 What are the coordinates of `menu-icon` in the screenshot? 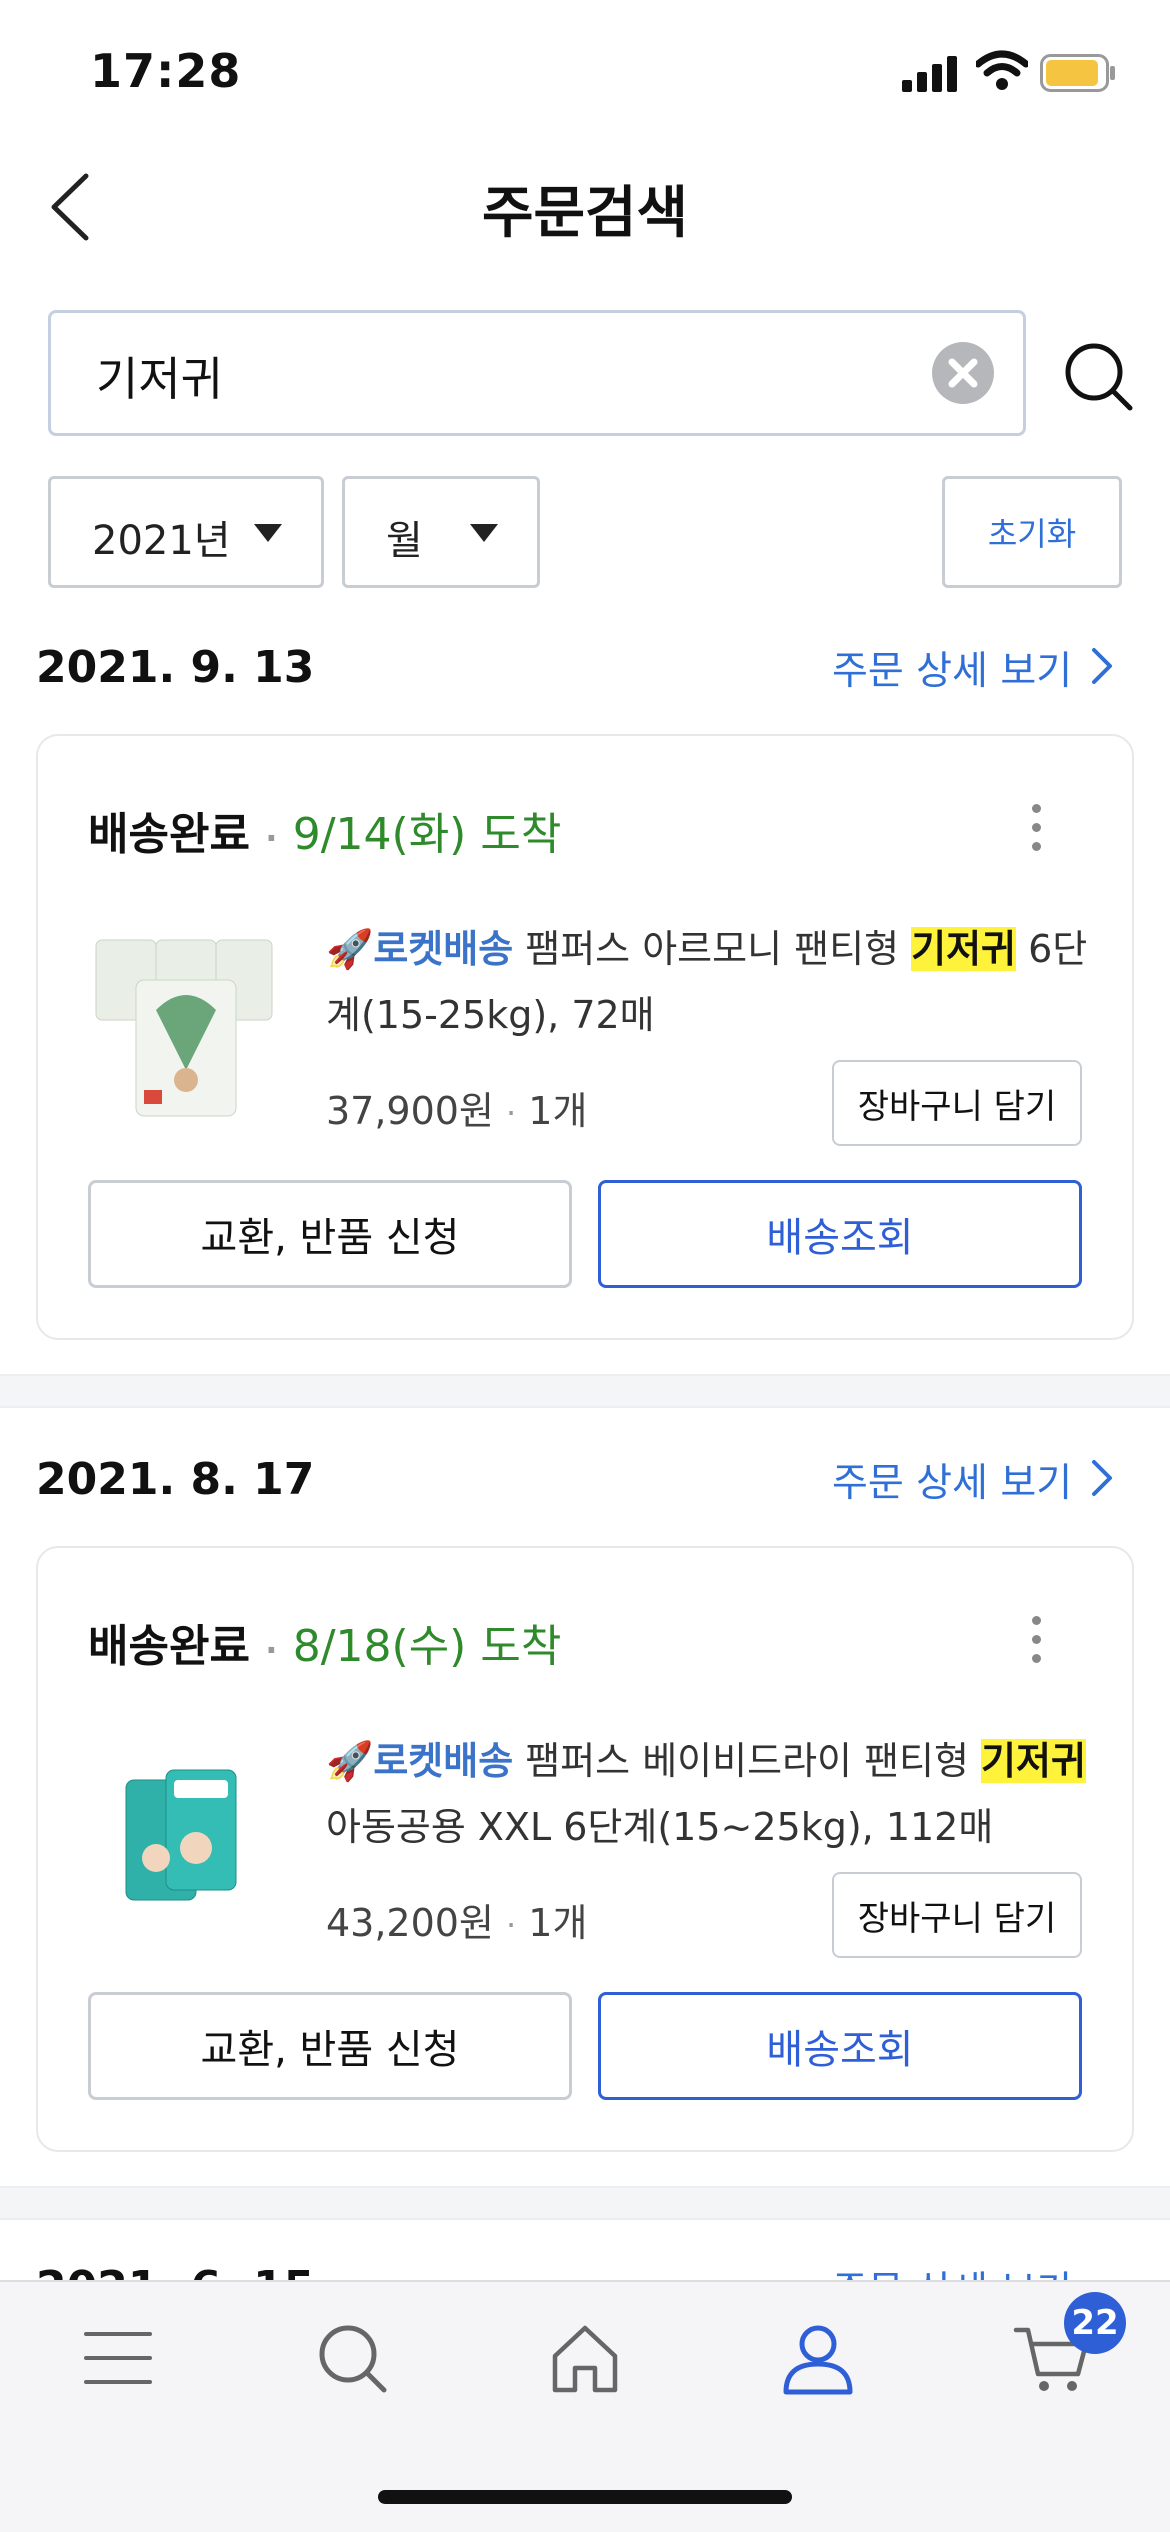 It's located at (118, 2358).